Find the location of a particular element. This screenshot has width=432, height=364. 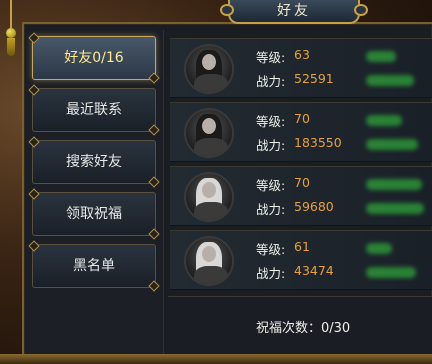

level-value: 63 is located at coordinates (302, 54).